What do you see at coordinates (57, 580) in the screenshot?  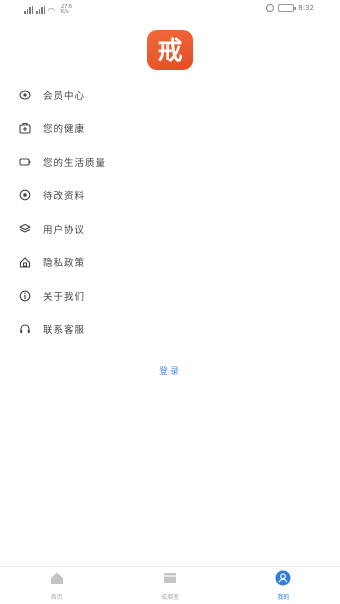 I see `home-icon` at bounding box center [57, 580].